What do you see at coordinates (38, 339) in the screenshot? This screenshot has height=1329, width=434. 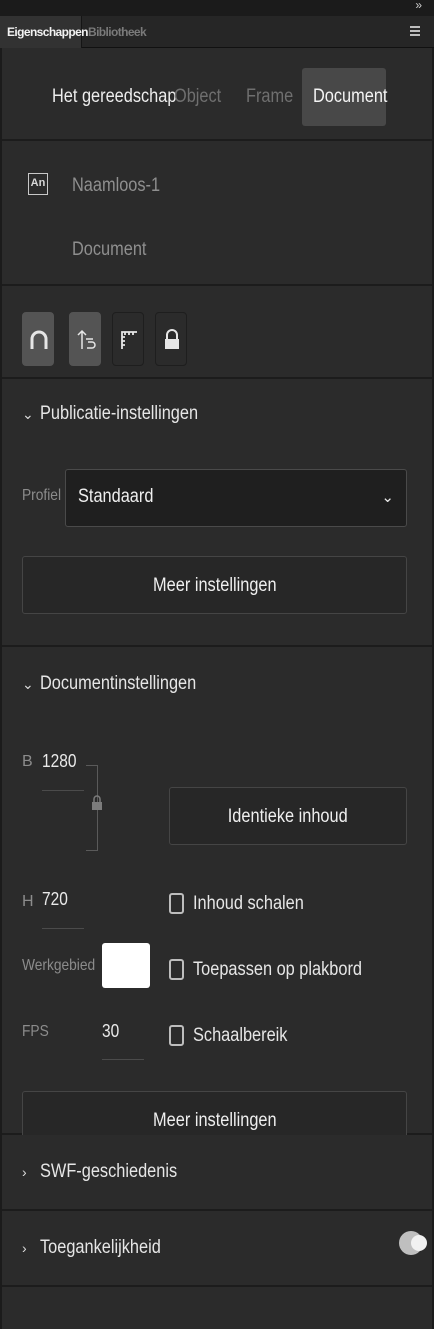 I see `magnet-snap-icon` at bounding box center [38, 339].